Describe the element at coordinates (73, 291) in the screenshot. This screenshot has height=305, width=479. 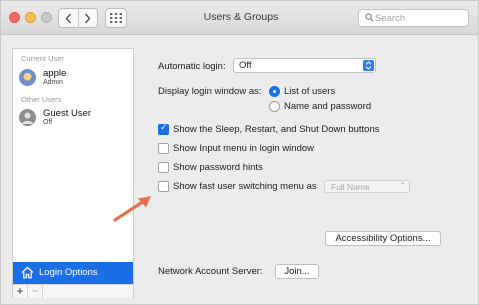
I see `sidebar-toolbar: + −` at that location.